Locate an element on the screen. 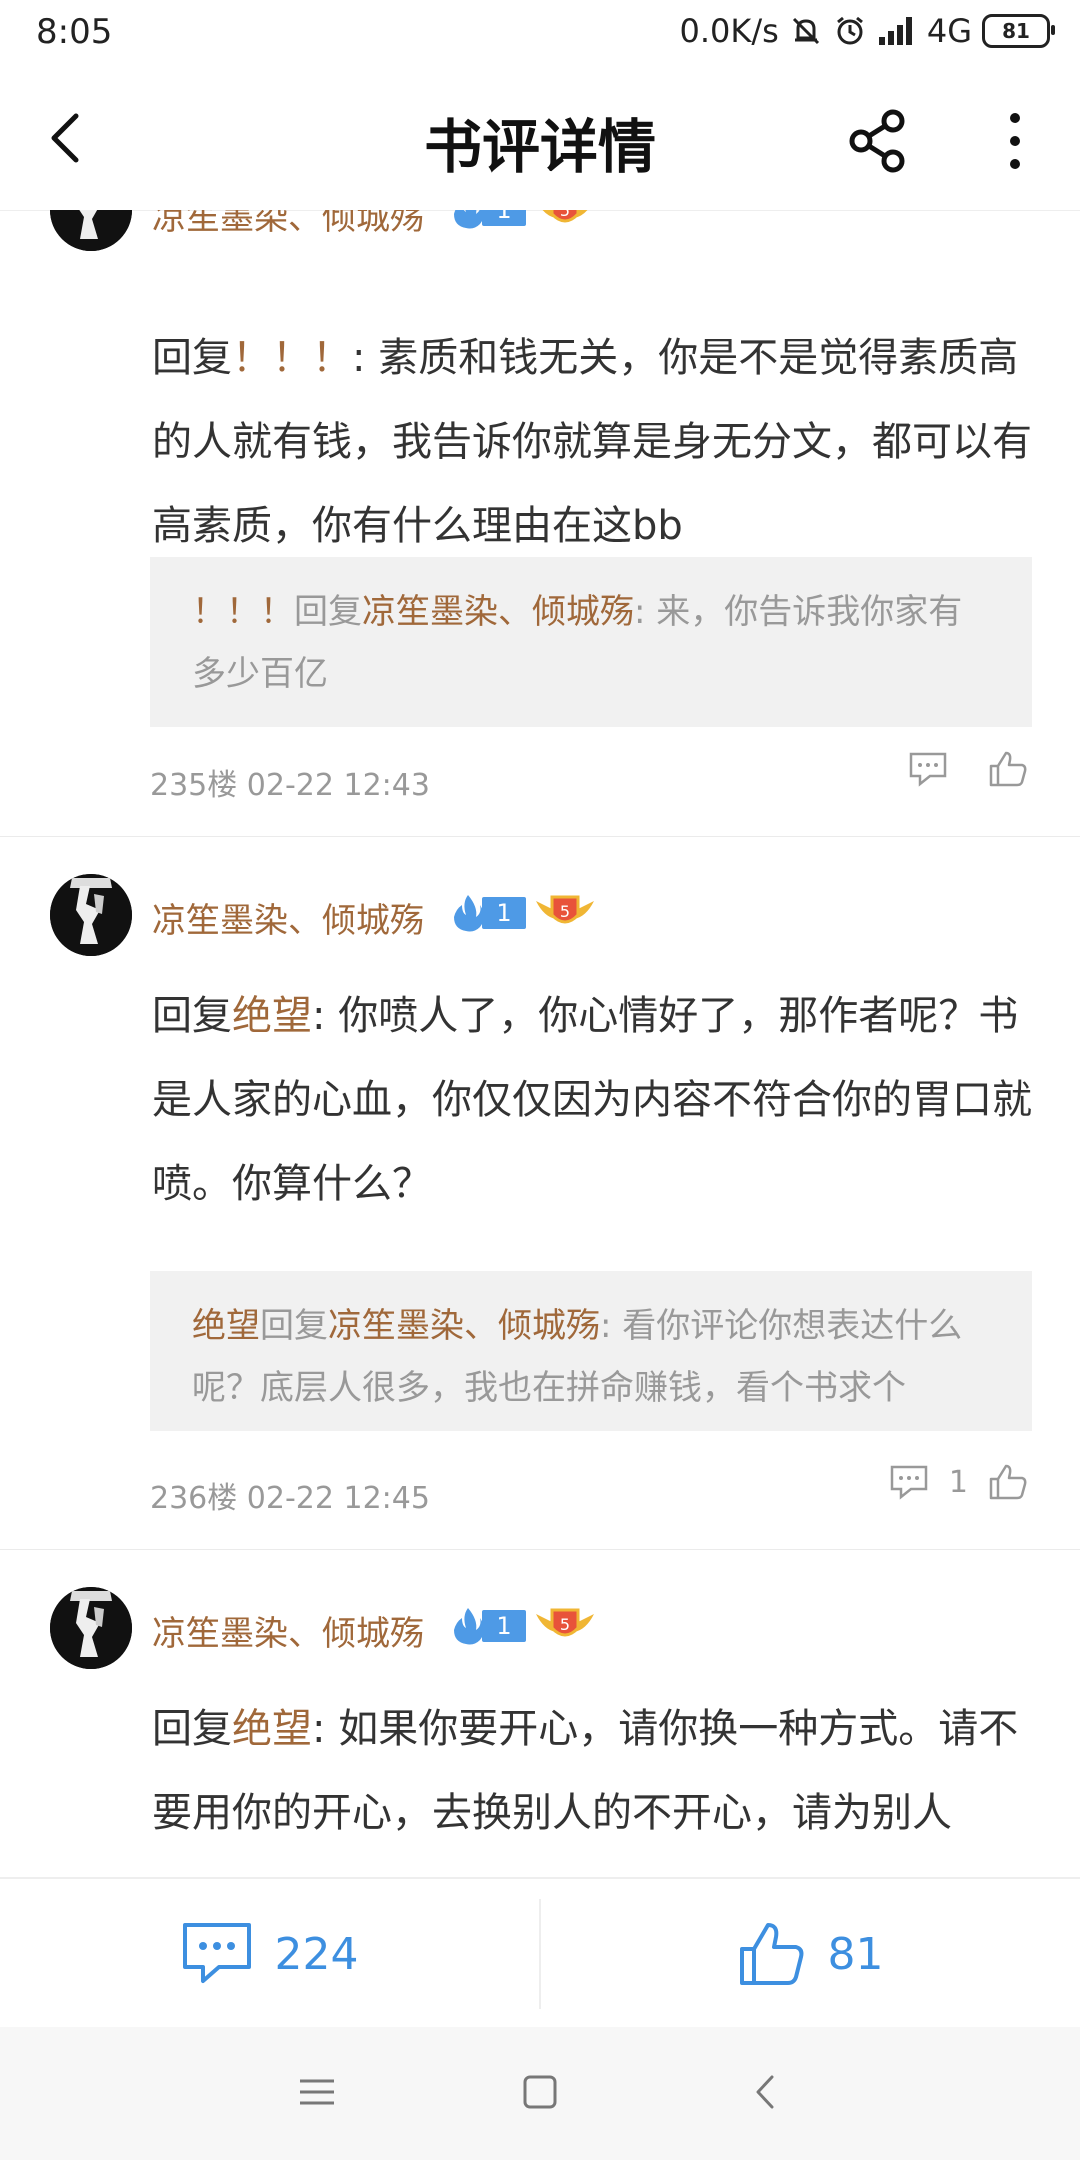 Image resolution: width=1080 pixels, height=2160 pixels. menu-icon is located at coordinates (317, 2092).